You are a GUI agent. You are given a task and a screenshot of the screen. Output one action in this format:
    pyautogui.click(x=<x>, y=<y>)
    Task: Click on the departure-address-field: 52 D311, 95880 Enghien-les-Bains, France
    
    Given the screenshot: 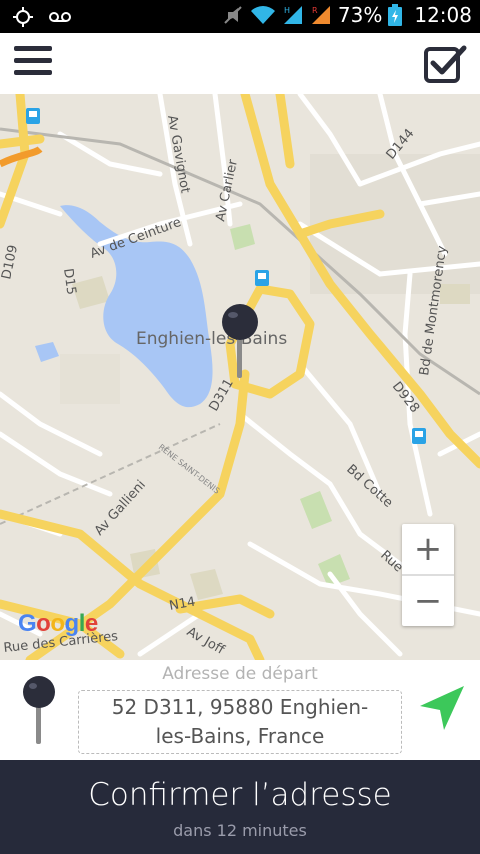 What is the action you would take?
    pyautogui.click(x=240, y=722)
    